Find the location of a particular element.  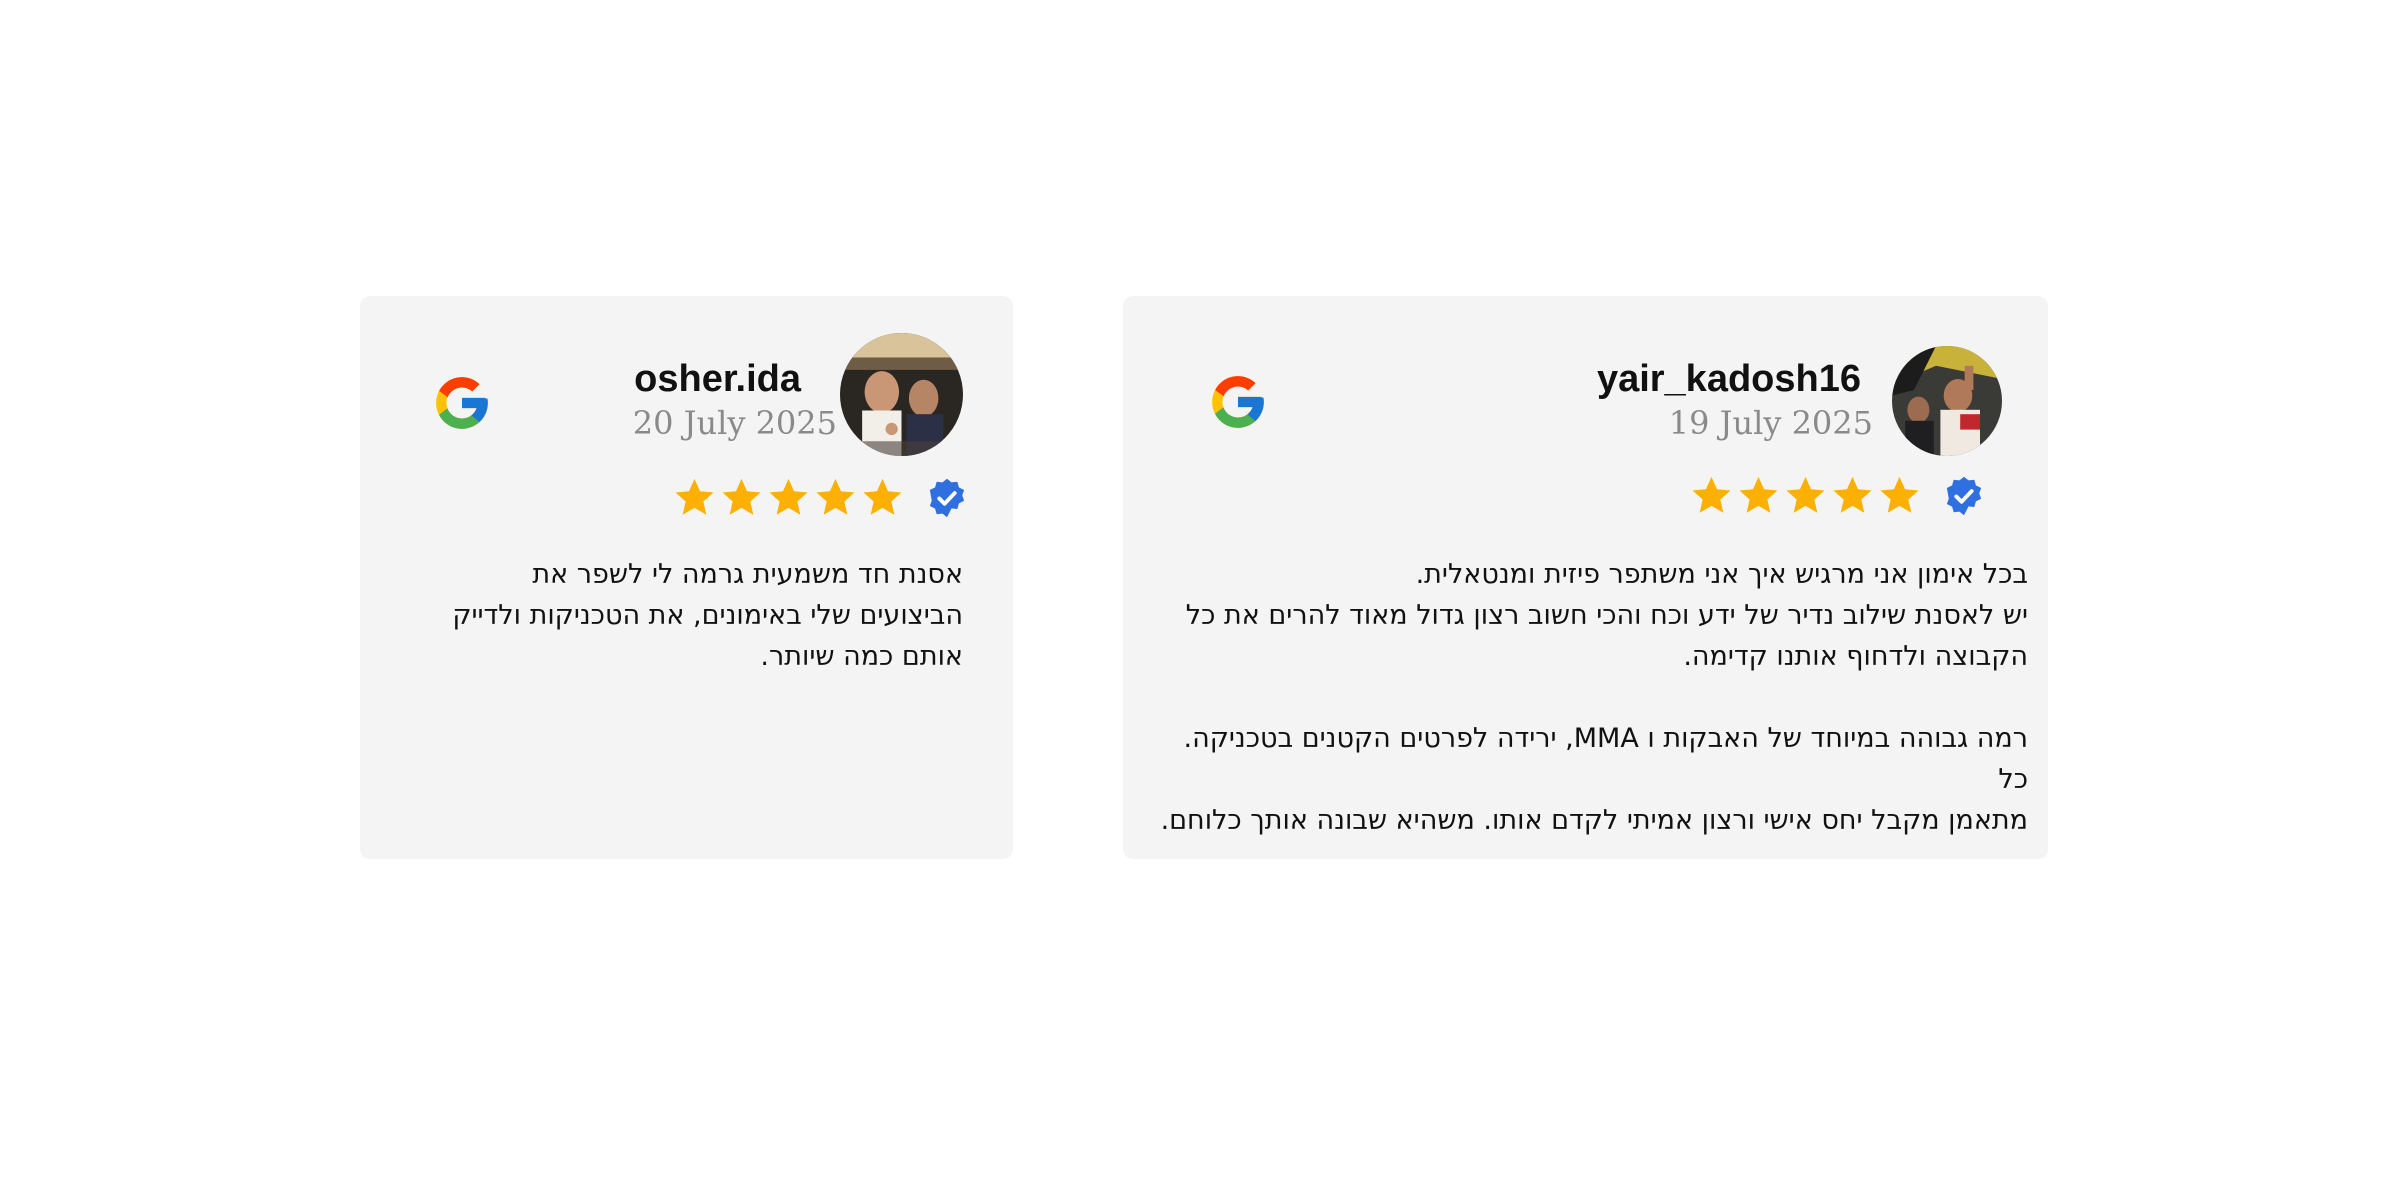

reviewer-name: yair_kadosh16 is located at coordinates (1728, 379).